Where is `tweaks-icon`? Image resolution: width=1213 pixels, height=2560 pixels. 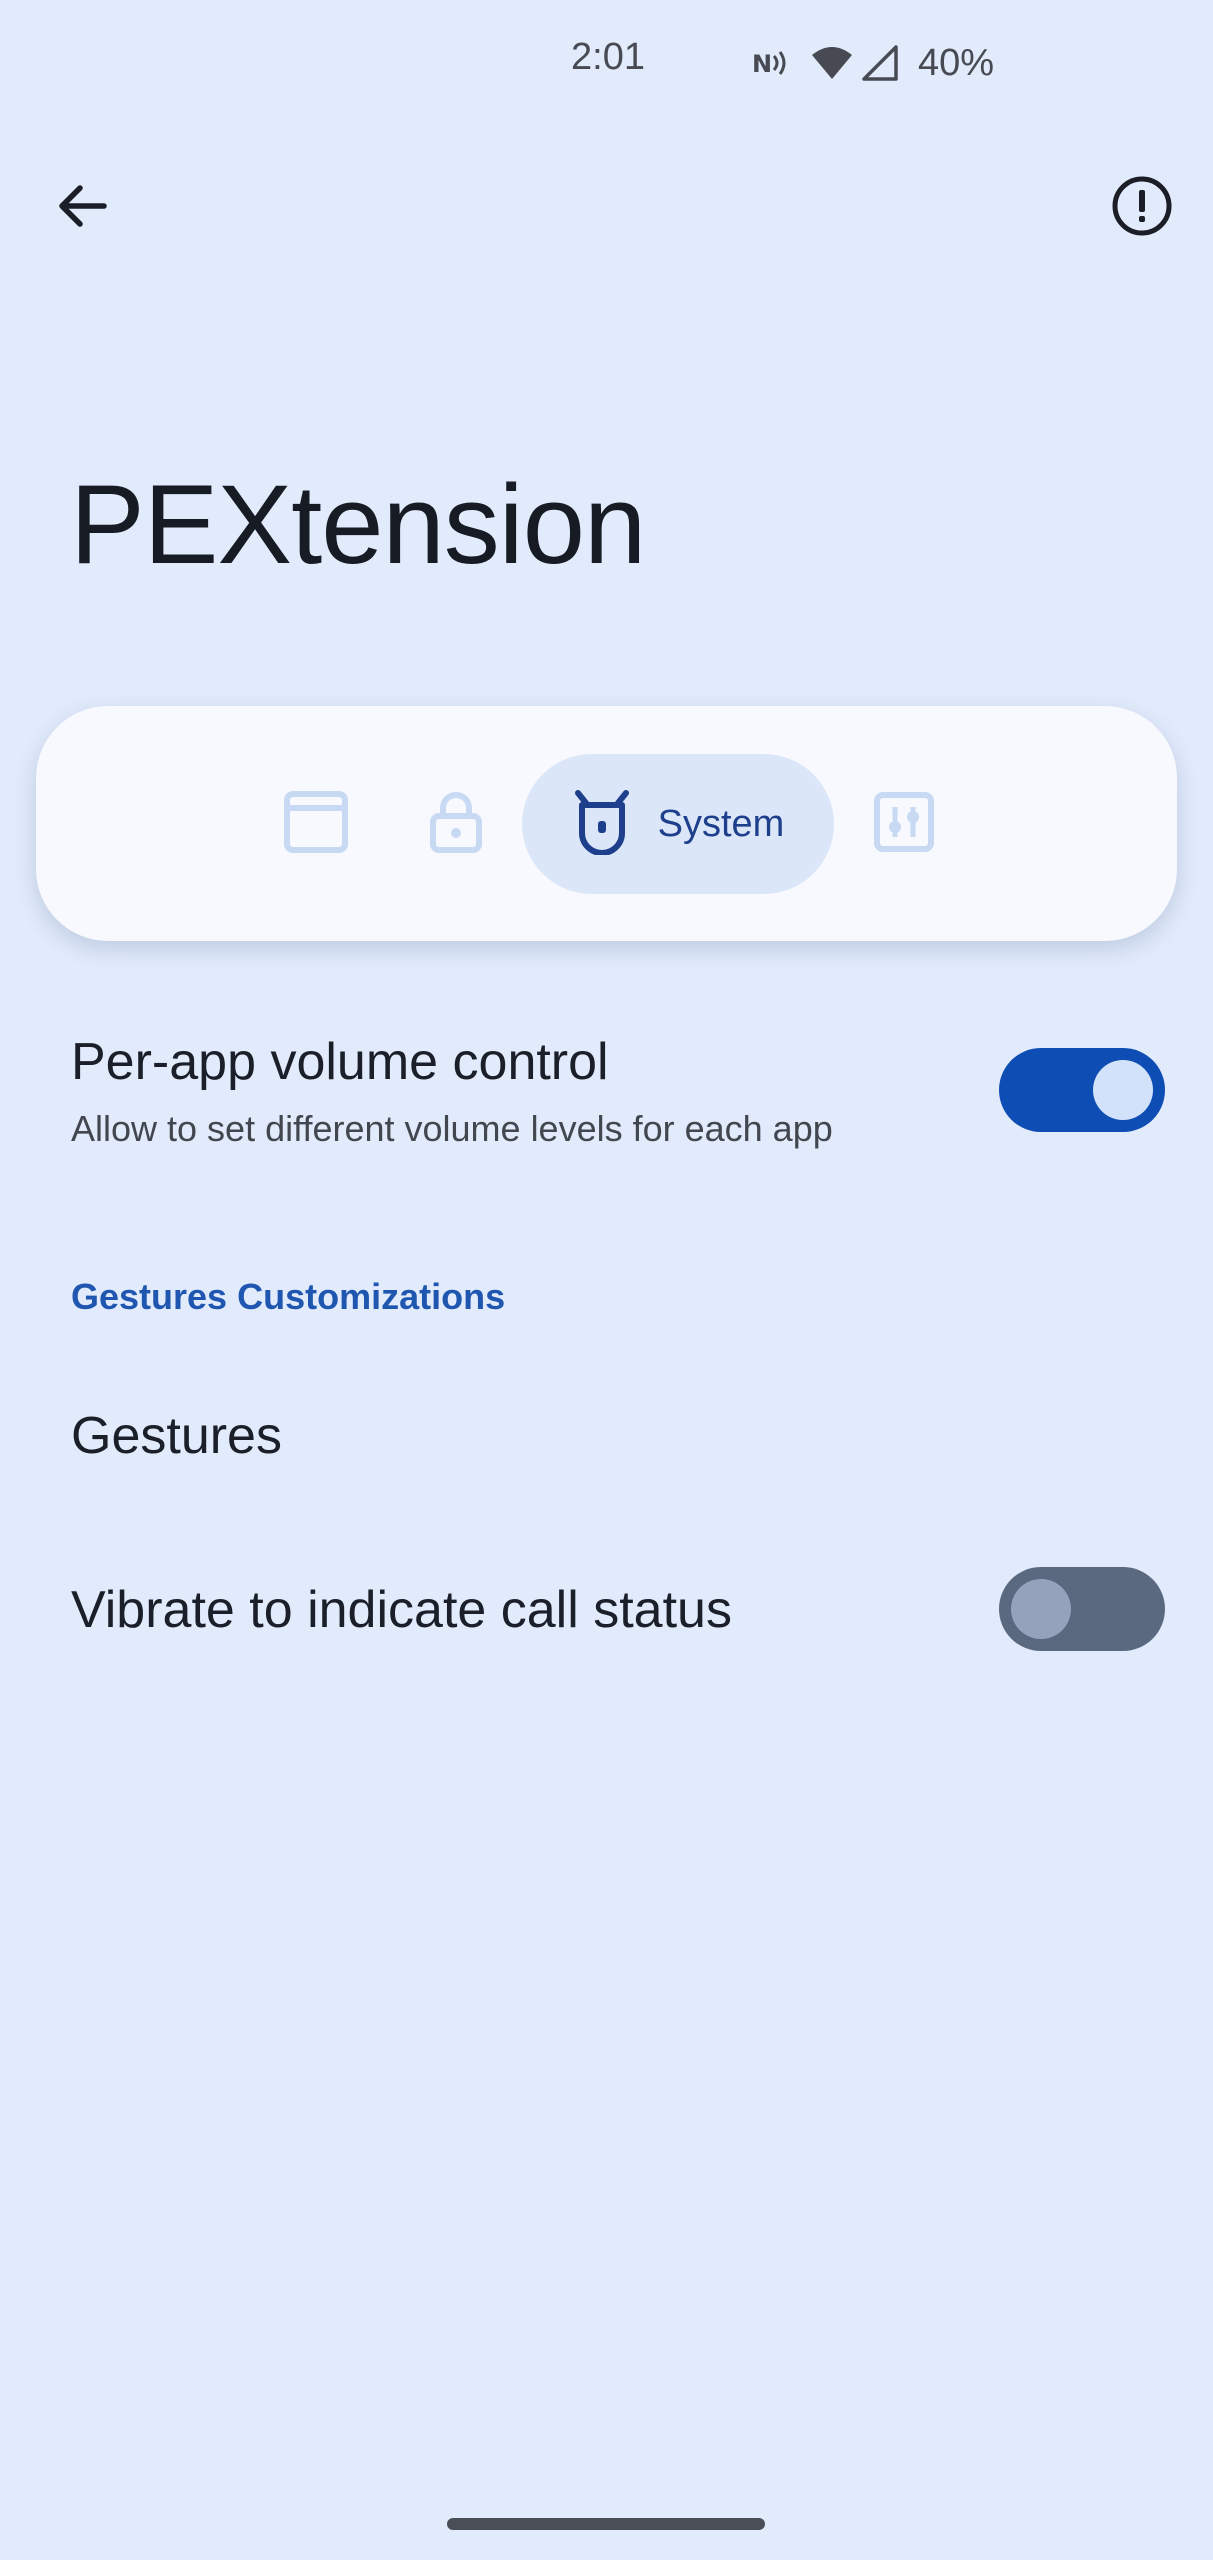
tweaks-icon is located at coordinates (904, 824).